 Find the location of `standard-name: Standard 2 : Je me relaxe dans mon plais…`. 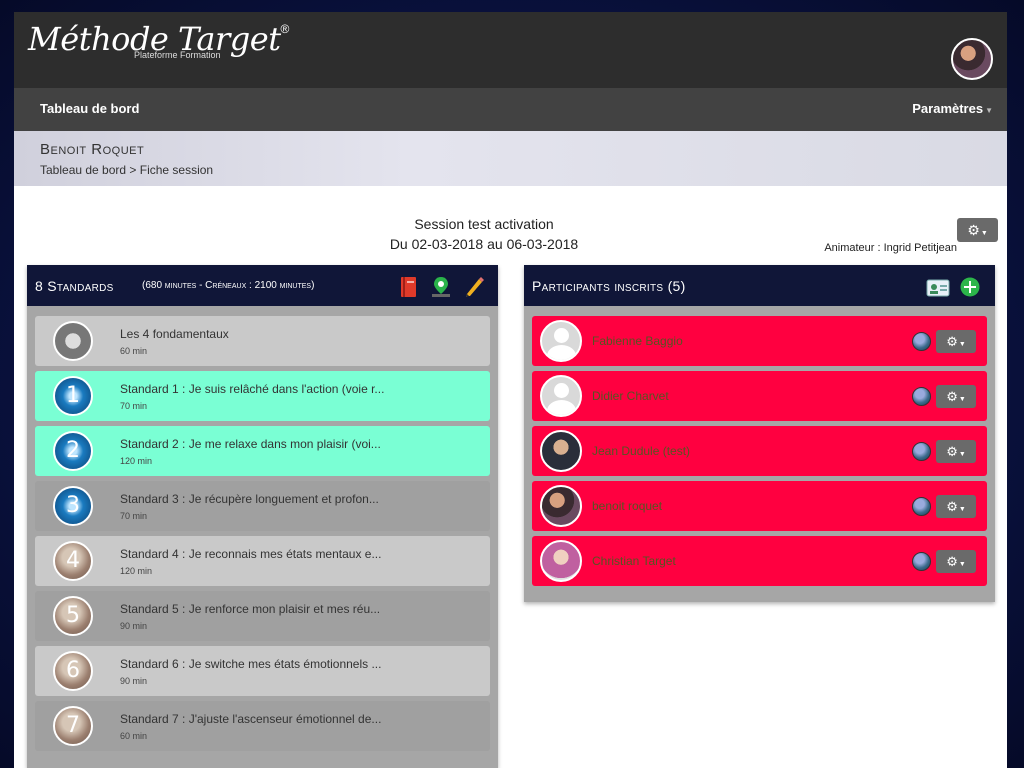

standard-name: Standard 2 : Je me relaxe dans mon plais… is located at coordinates (250, 444).